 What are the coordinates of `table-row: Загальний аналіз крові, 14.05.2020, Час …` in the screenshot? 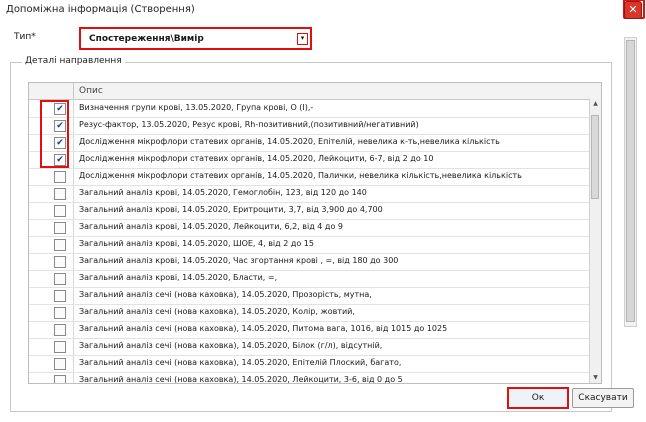 It's located at (309, 262).